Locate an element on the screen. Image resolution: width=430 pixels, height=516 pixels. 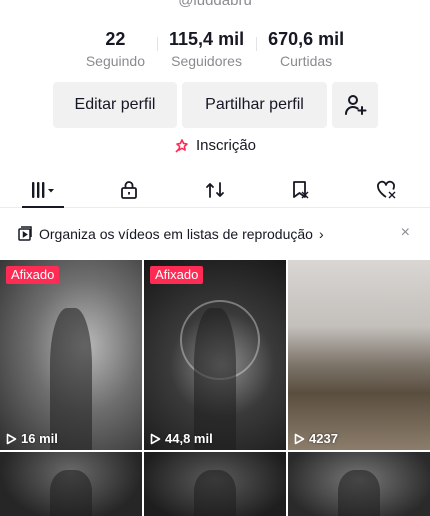
stat-following: 22 Seguindo is located at coordinates (115, 49).